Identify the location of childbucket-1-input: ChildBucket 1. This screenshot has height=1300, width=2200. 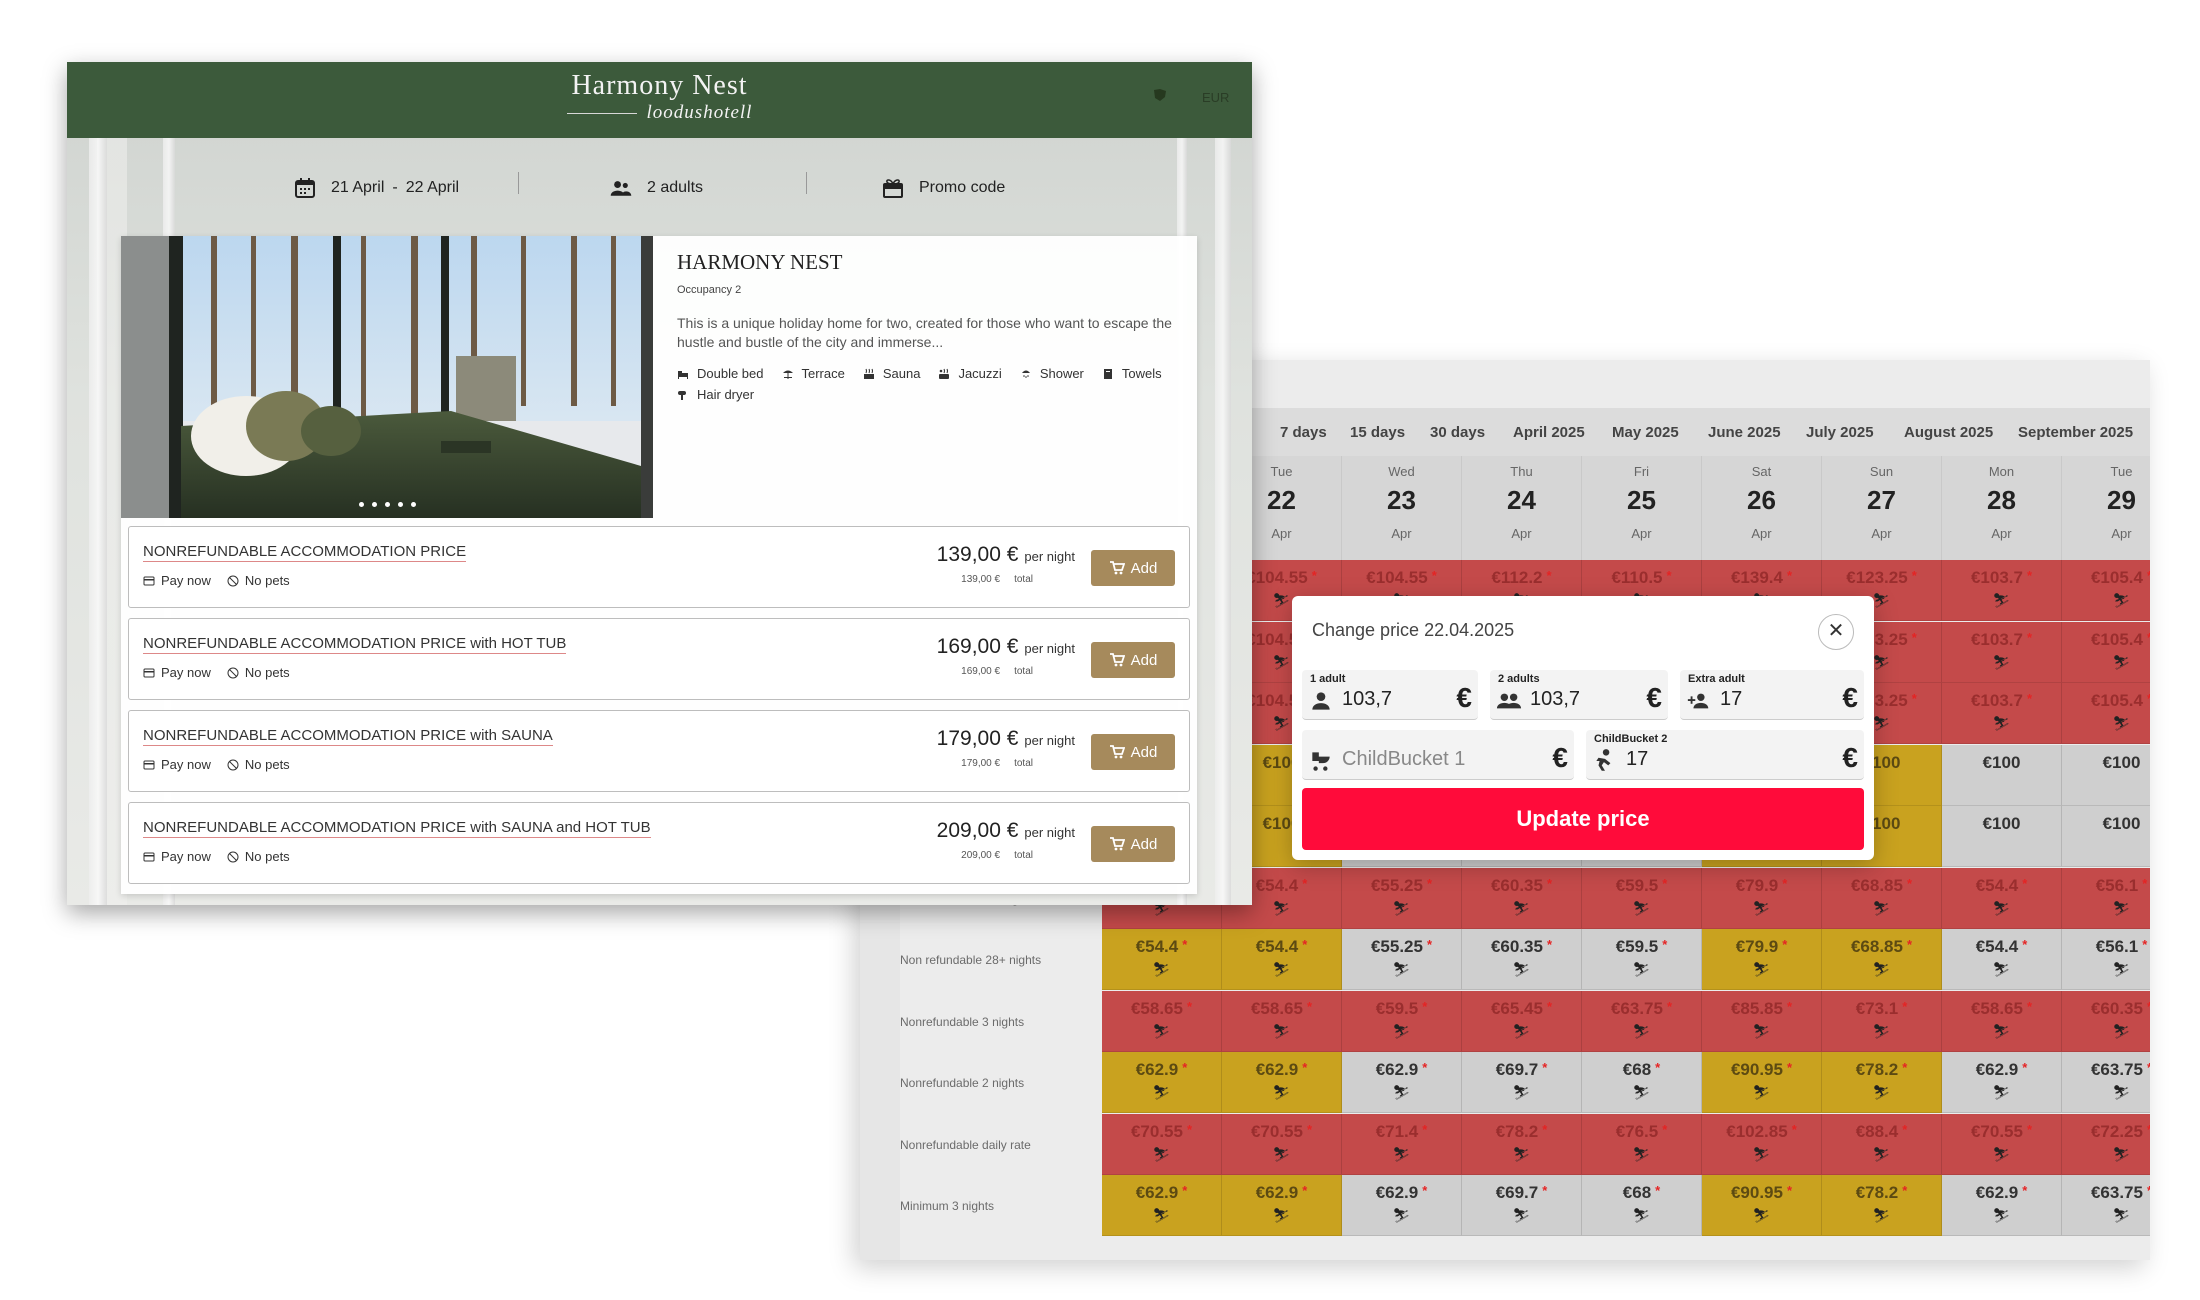
(1432, 759).